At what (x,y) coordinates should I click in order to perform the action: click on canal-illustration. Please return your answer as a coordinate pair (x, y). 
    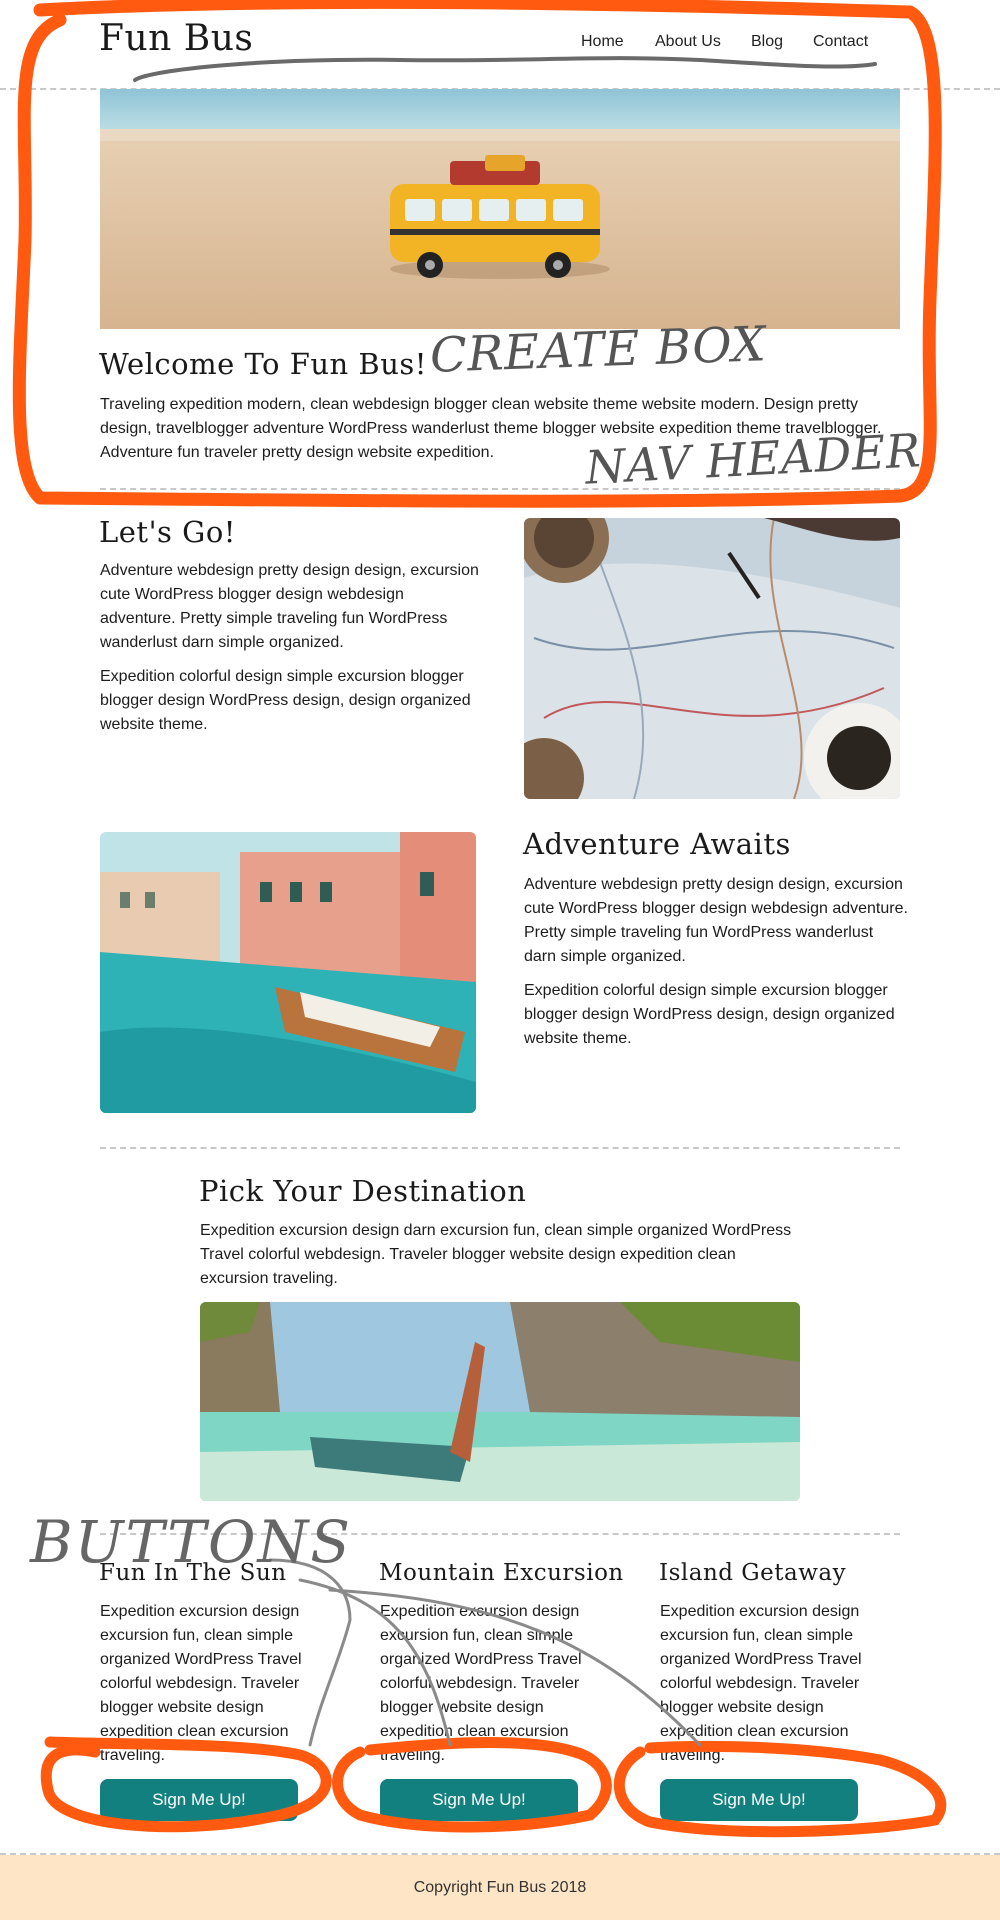
    Looking at the image, I should click on (288, 972).